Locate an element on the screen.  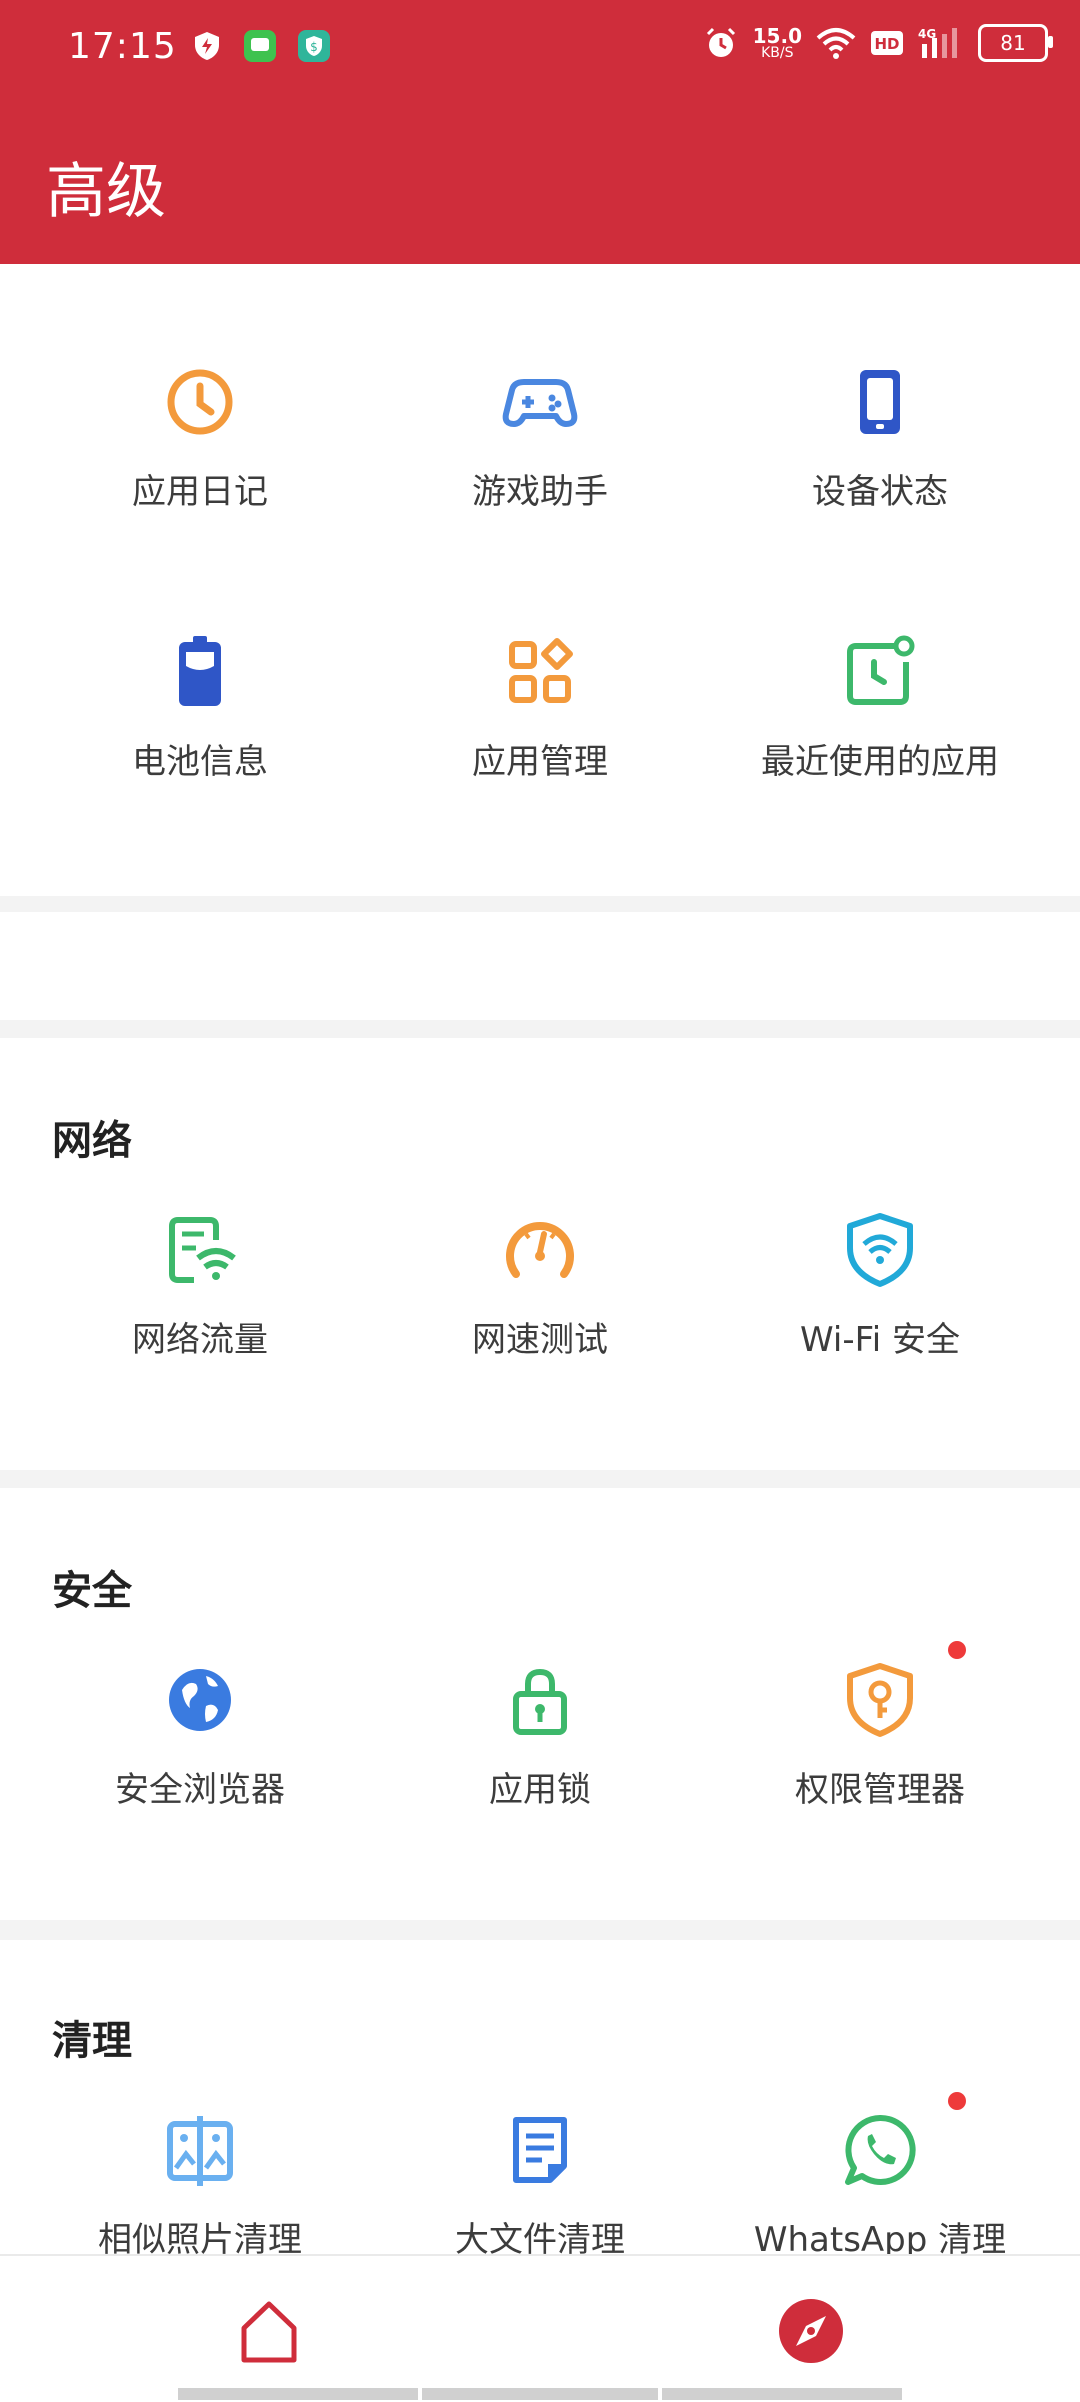
tool-similar-photos: 相似照片清理 is located at coordinates (200, 2185).